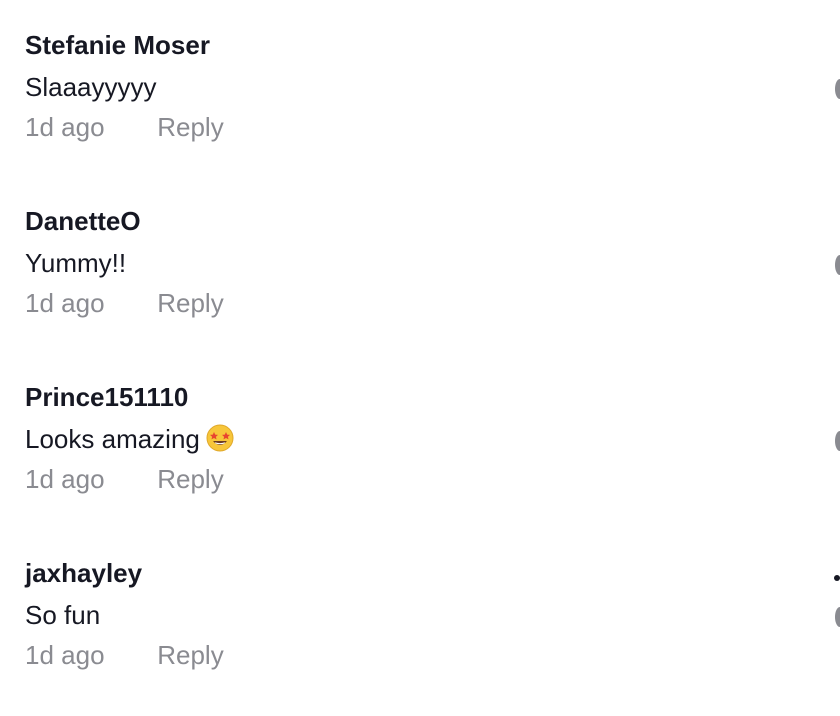 The image size is (840, 716). What do you see at coordinates (63, 615) in the screenshot?
I see `comment-text: So fun` at bounding box center [63, 615].